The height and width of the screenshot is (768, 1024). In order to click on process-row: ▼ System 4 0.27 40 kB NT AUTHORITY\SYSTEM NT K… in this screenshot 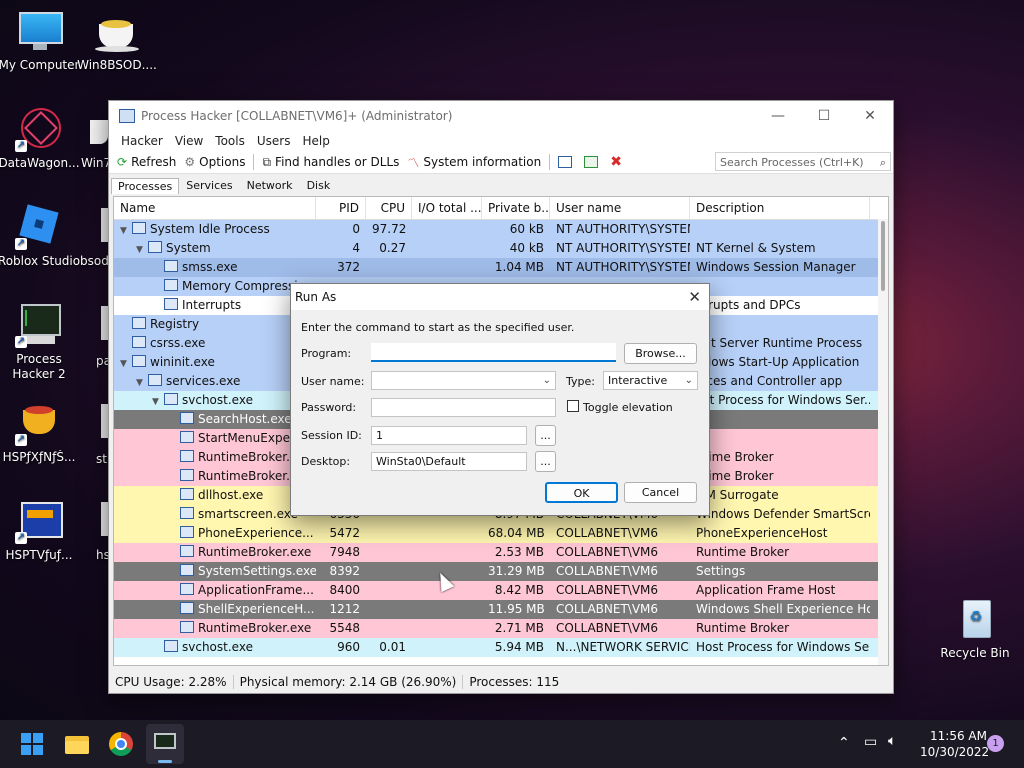, I will do `click(501, 248)`.